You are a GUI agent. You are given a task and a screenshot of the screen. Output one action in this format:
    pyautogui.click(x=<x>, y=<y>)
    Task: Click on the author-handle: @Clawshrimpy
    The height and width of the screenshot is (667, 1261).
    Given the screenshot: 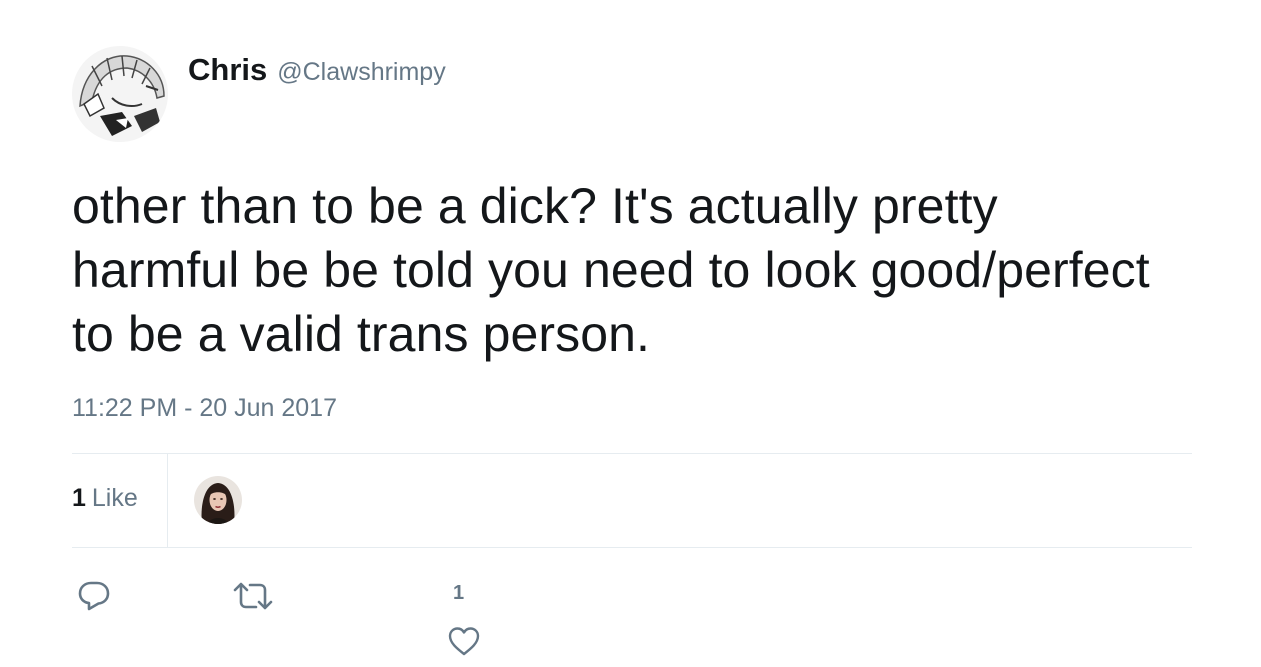 What is the action you would take?
    pyautogui.click(x=361, y=72)
    